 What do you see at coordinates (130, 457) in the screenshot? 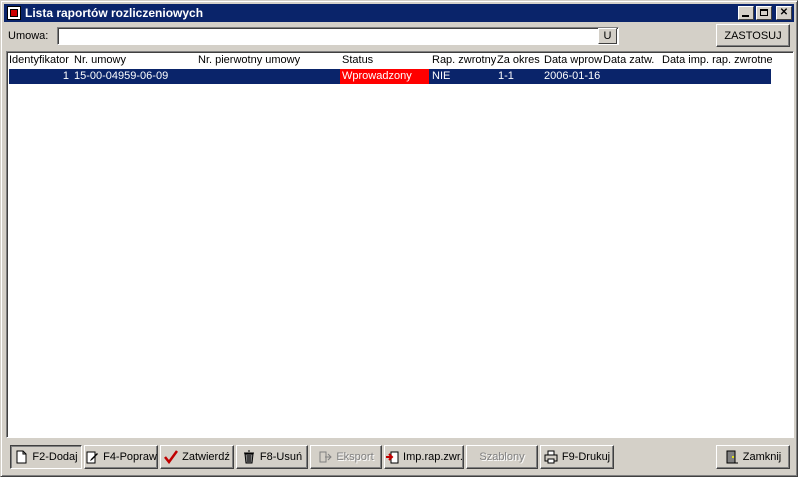
I see `edit-button-label: F4-Popraw` at bounding box center [130, 457].